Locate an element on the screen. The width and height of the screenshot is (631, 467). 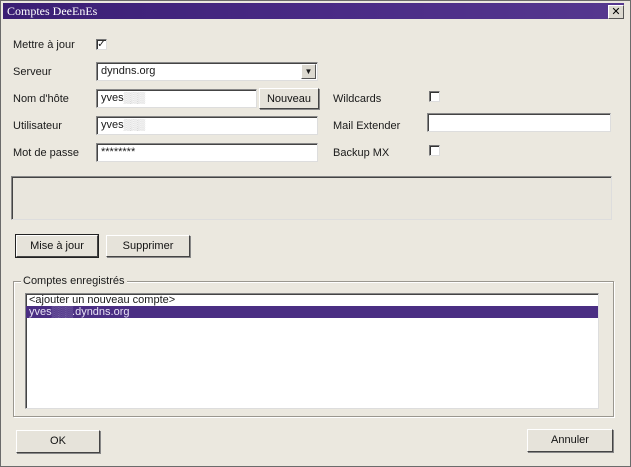
user-input: yves▒▒▒ is located at coordinates (207, 125).